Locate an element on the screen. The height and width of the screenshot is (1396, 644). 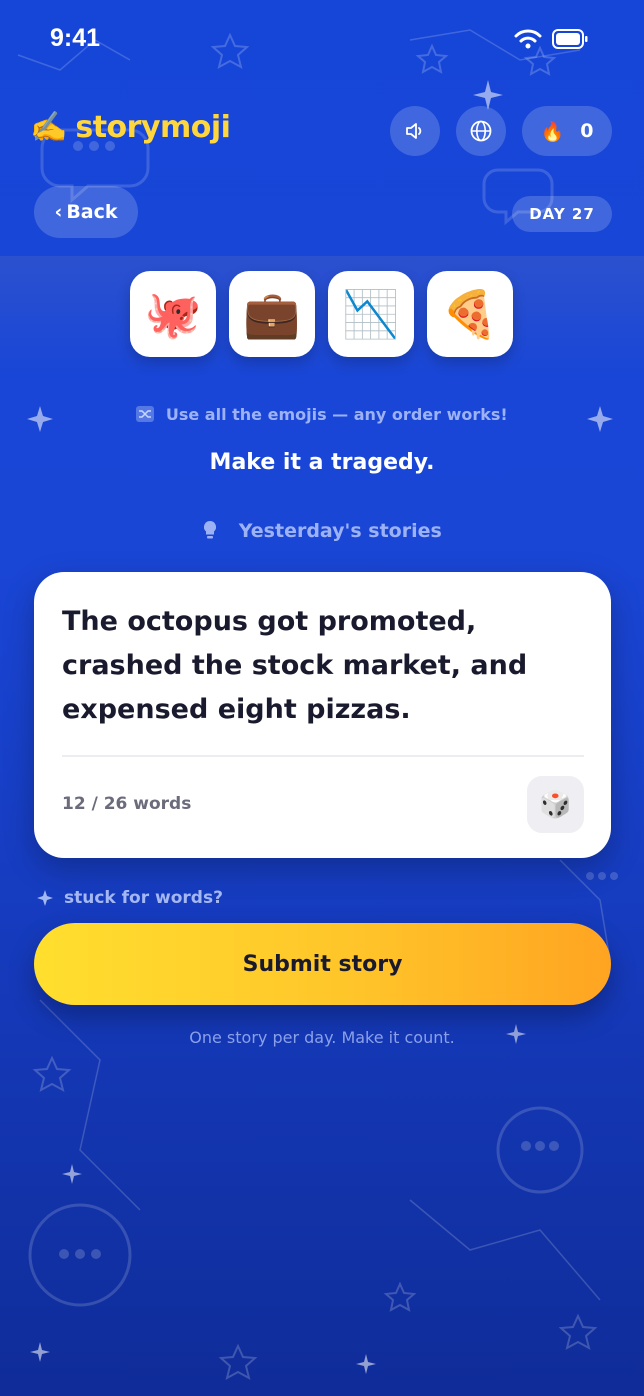
app-header: ✍️ storymoji 🔥 0 is located at coordinates (322, 130).